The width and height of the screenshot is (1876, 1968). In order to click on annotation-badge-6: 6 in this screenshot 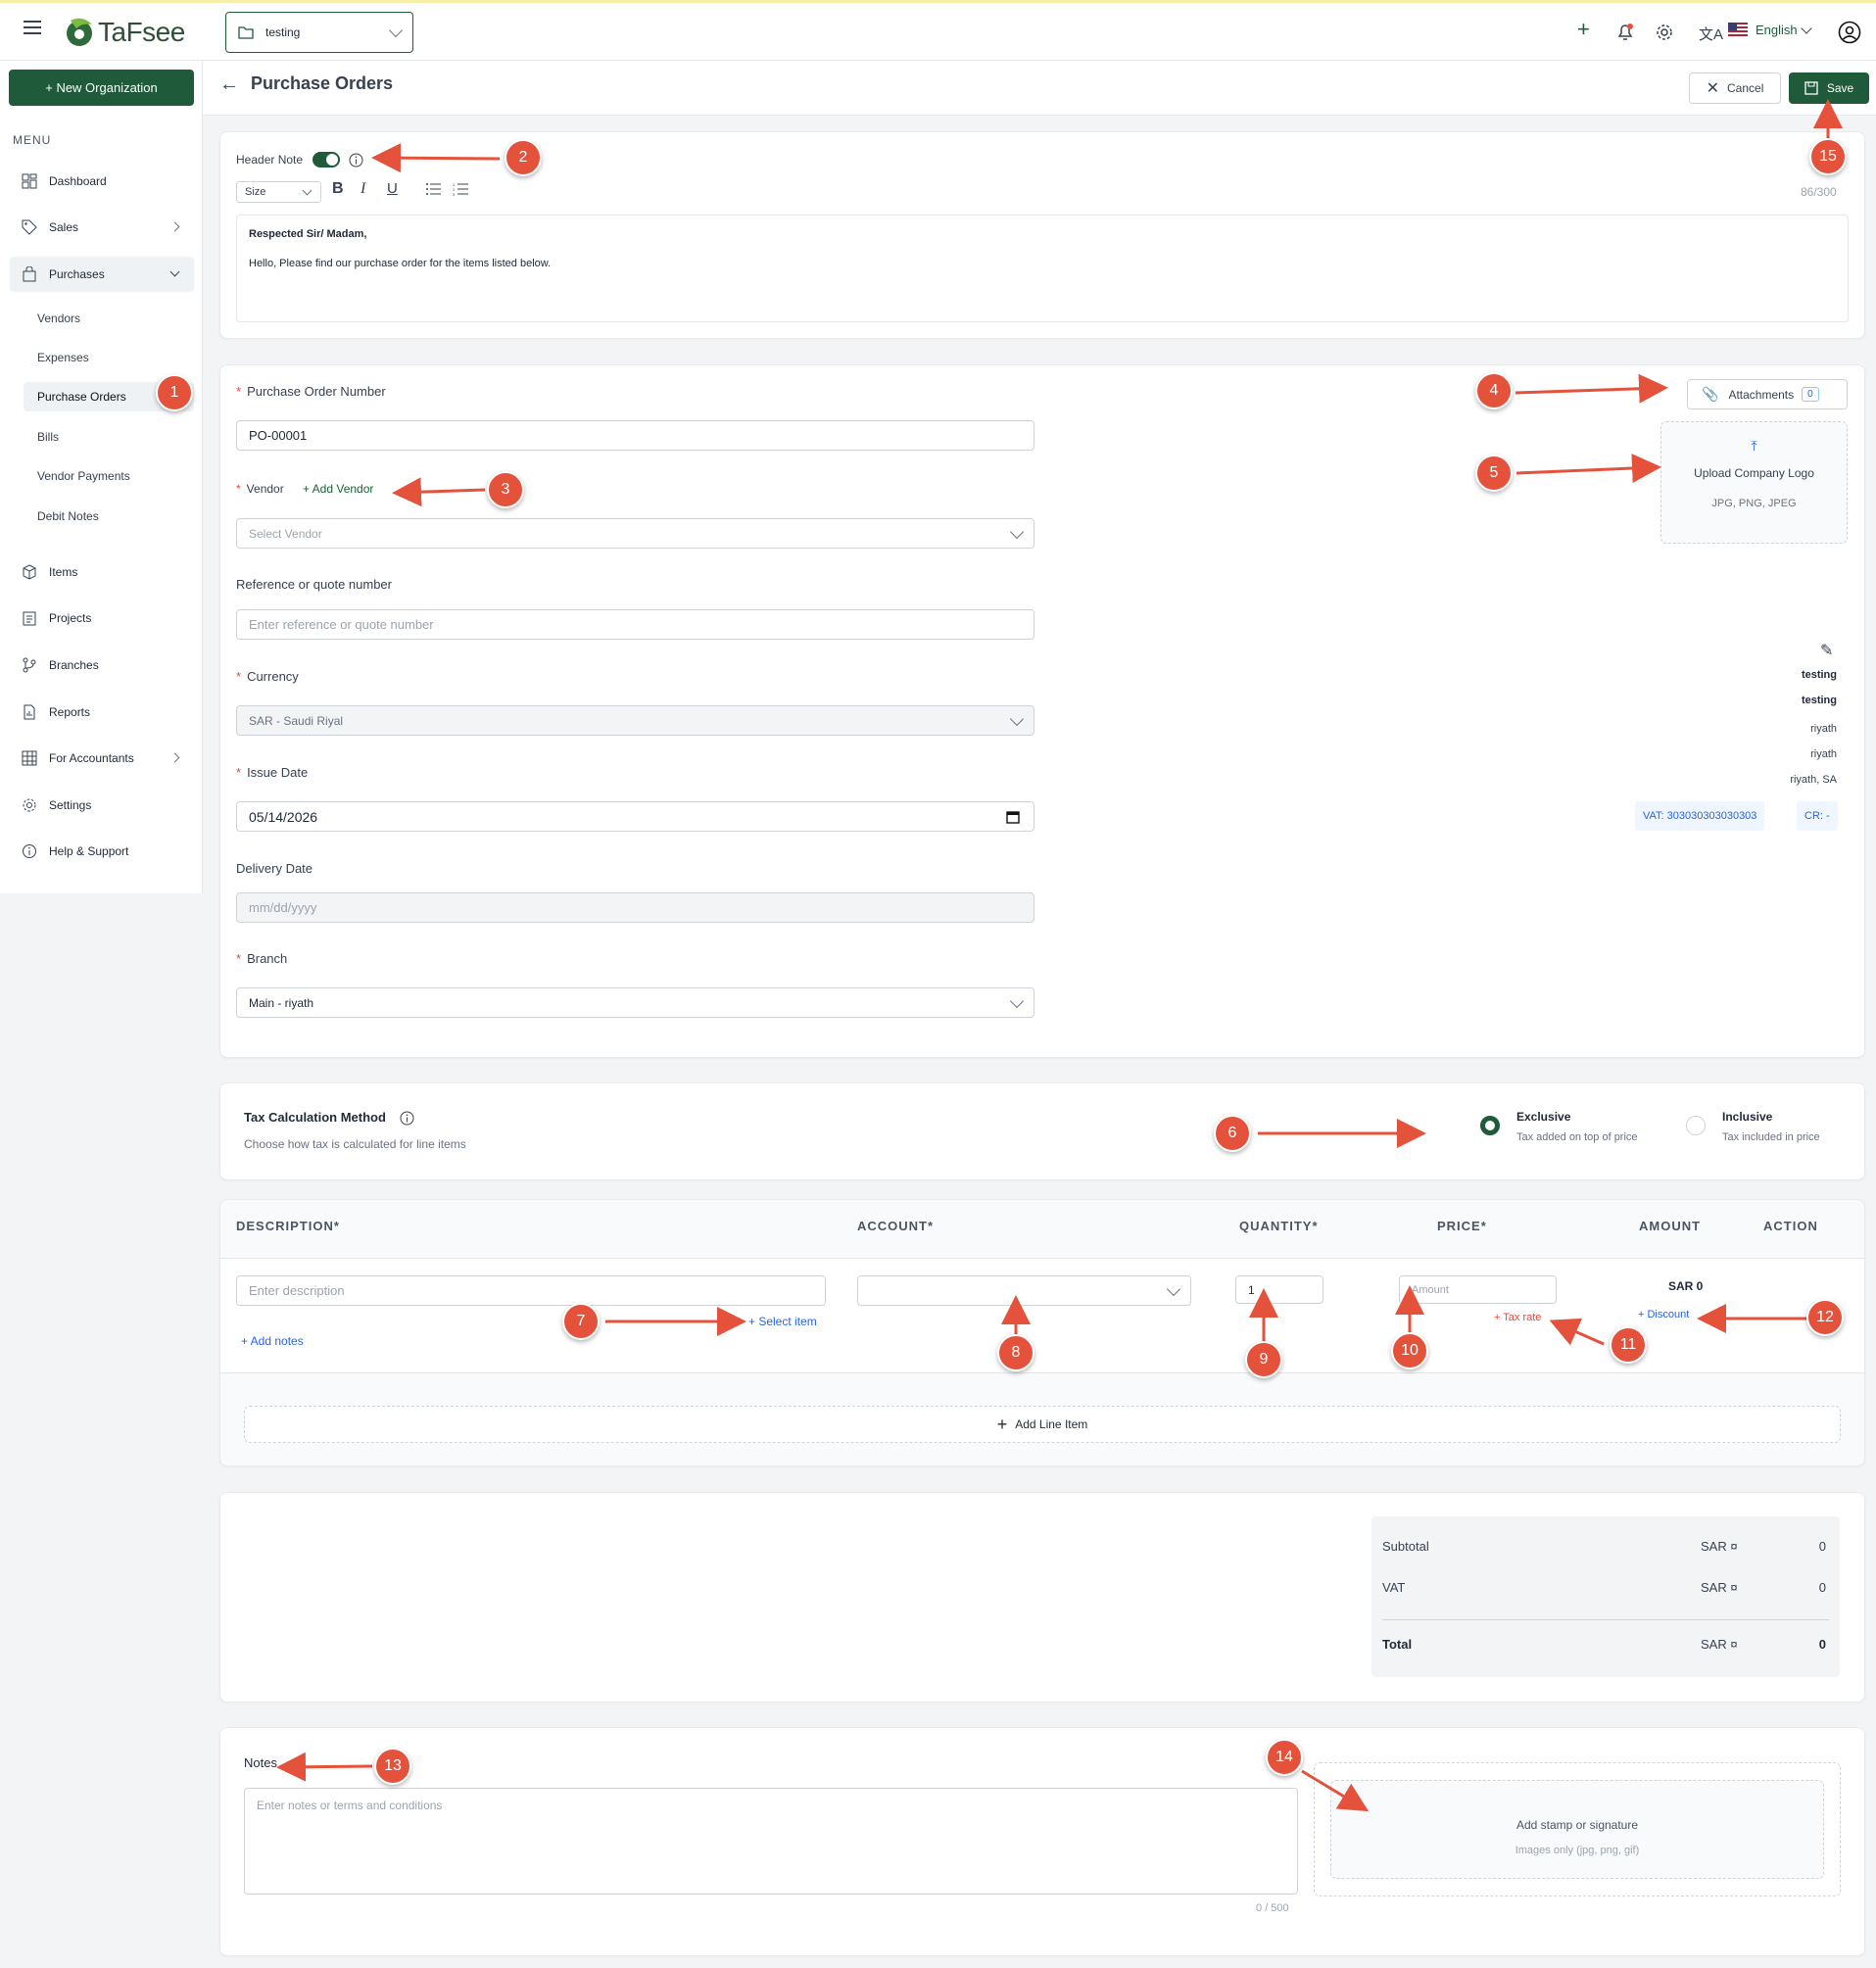, I will do `click(1233, 1133)`.